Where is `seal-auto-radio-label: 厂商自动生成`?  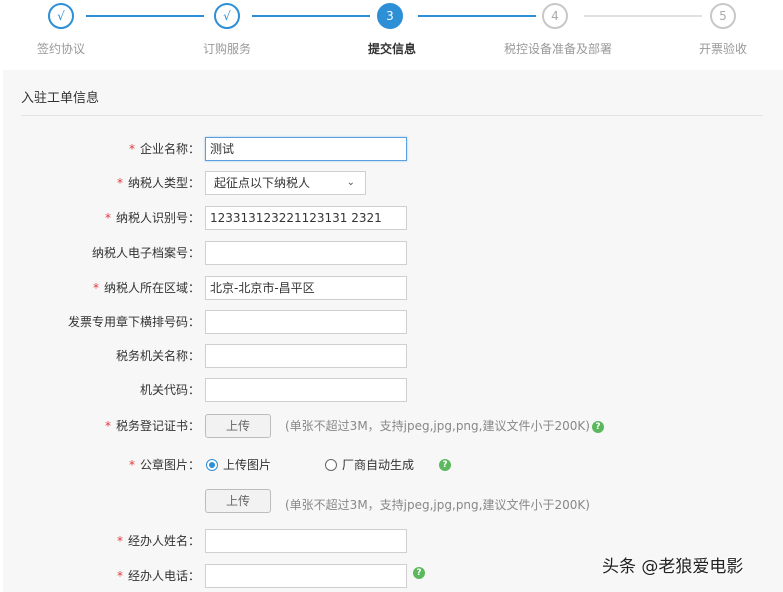
seal-auto-radio-label: 厂商自动生成 is located at coordinates (378, 465).